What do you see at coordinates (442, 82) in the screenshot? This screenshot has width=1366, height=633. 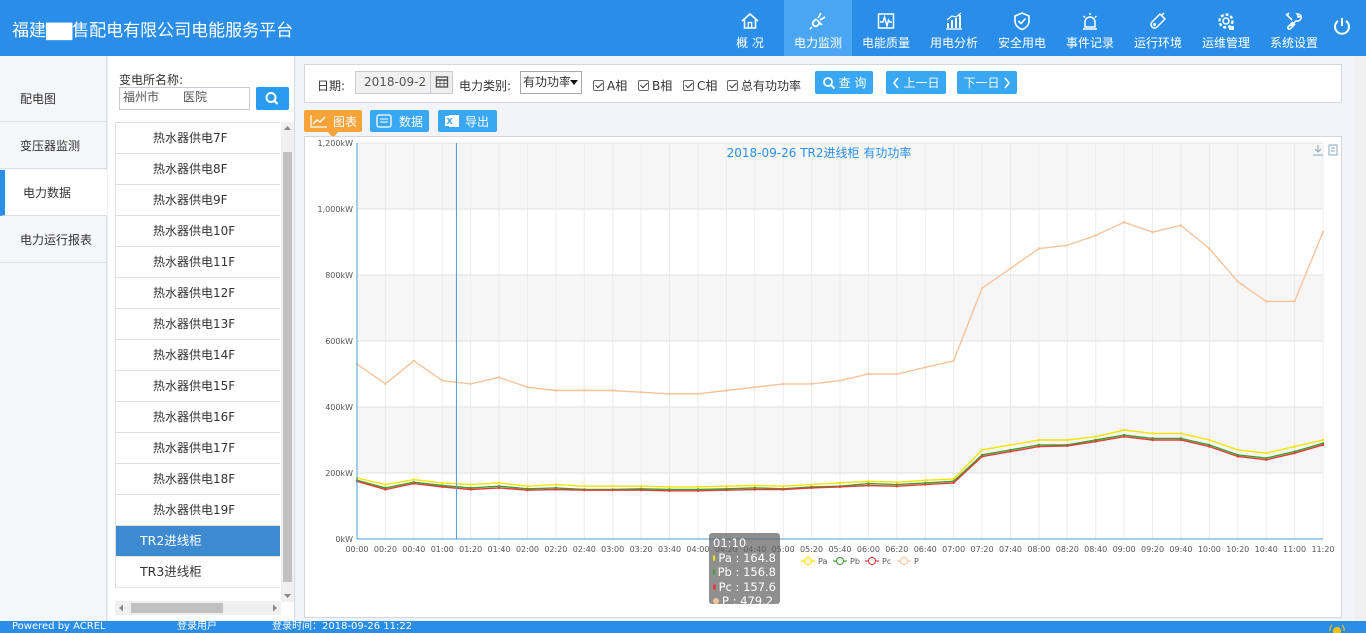 I see `calendar-button` at bounding box center [442, 82].